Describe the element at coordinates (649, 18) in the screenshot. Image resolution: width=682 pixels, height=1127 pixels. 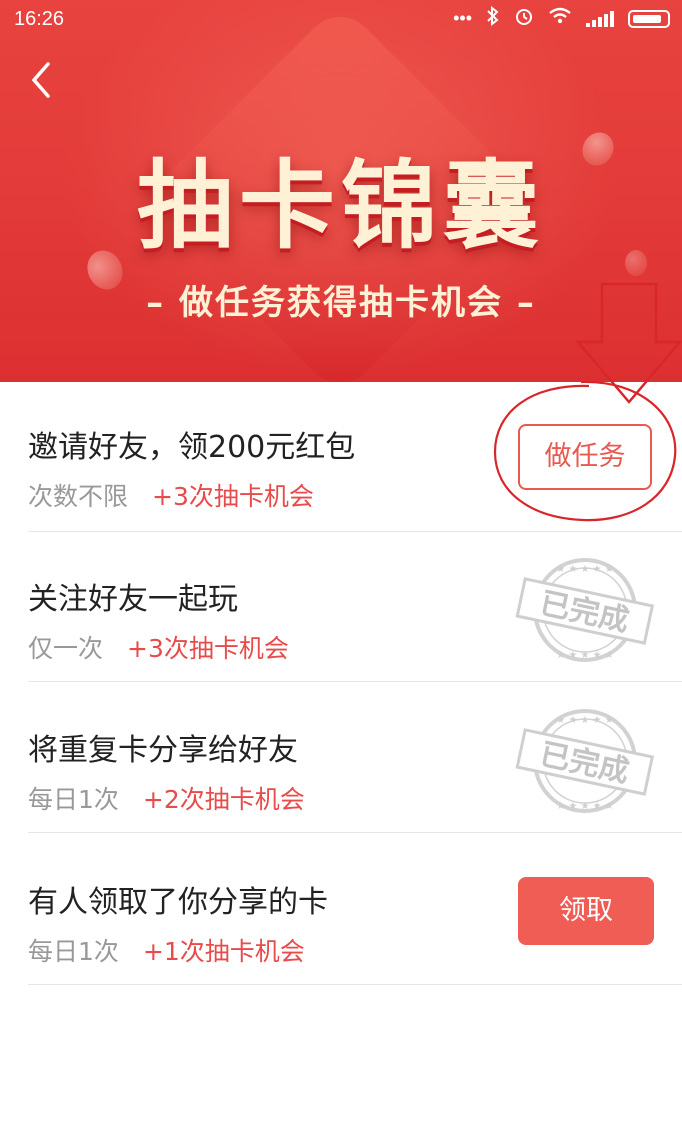
I see `battery-icon` at that location.